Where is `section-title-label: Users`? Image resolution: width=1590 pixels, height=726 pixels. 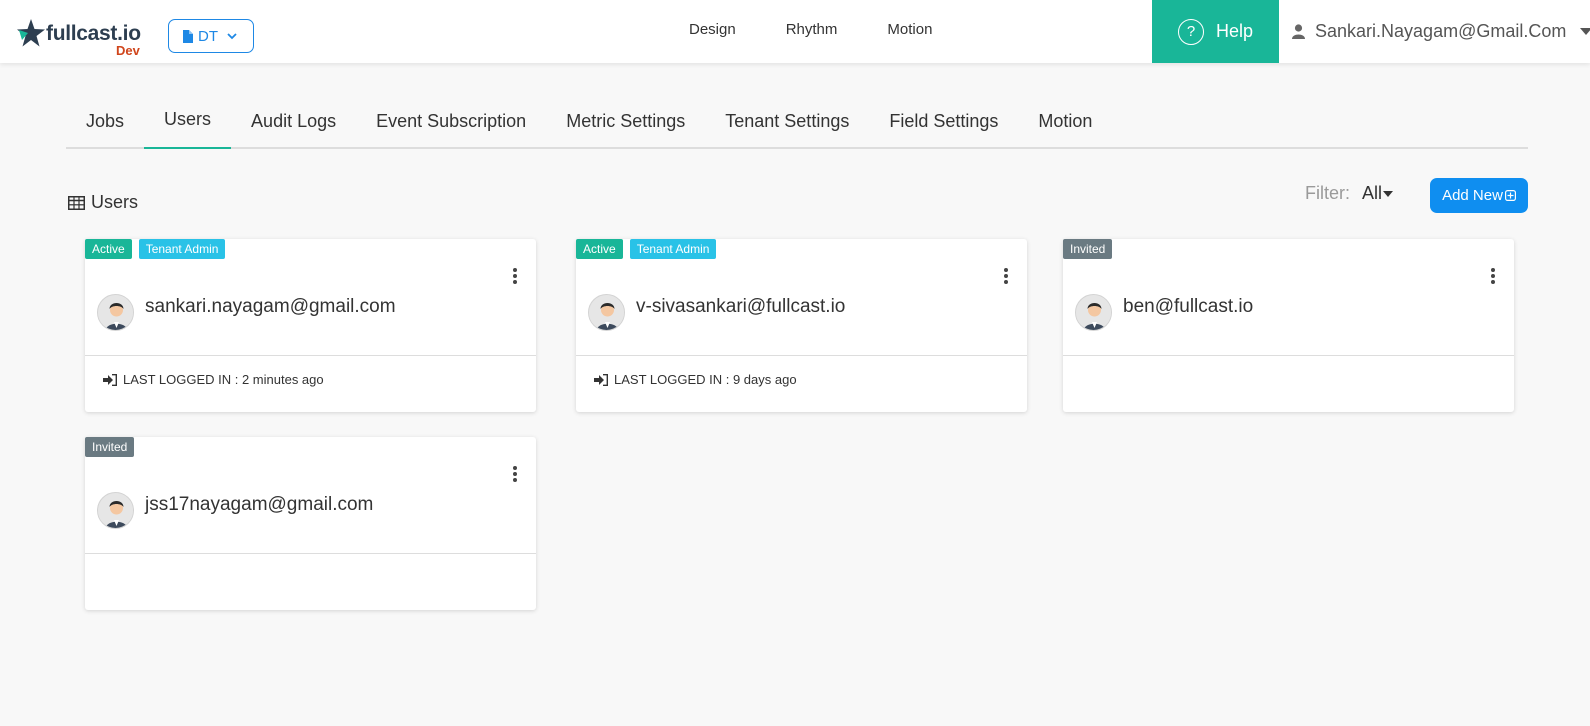 section-title-label: Users is located at coordinates (115, 202).